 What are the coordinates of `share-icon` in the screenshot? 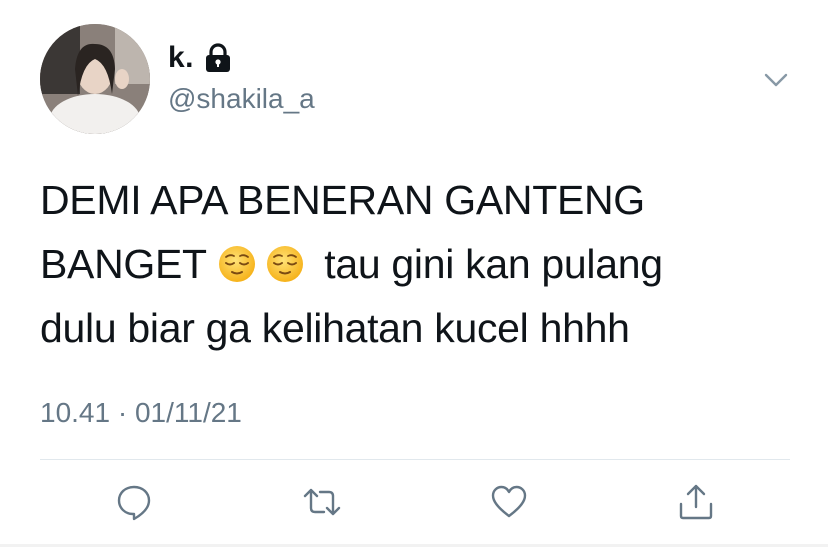 It's located at (696, 502).